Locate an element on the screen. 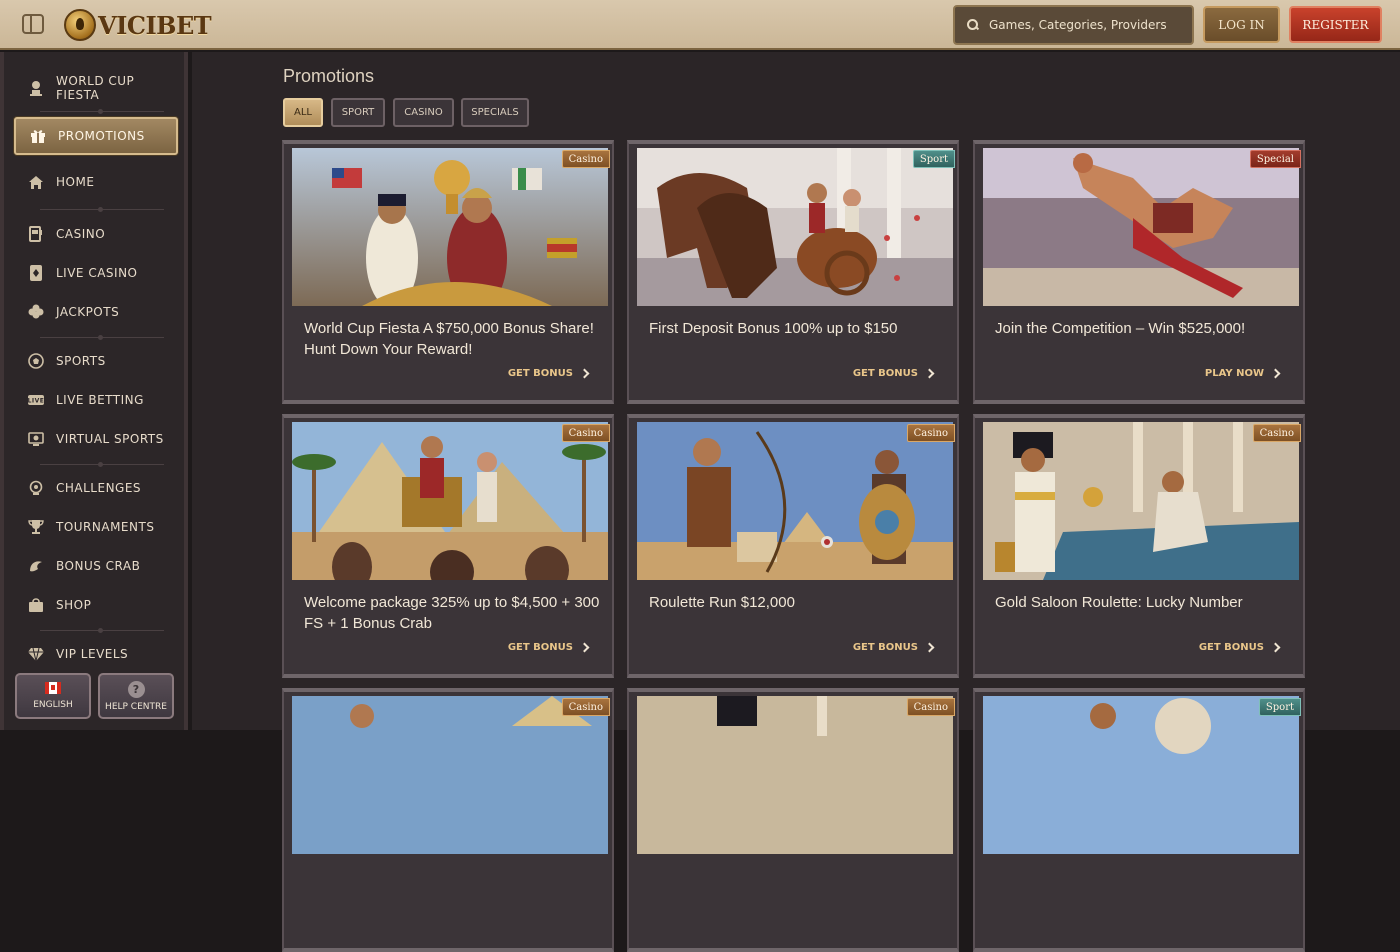 This screenshot has width=1400, height=952. sidebar-item-vip-levels: VIP LEVELS is located at coordinates (96, 654).